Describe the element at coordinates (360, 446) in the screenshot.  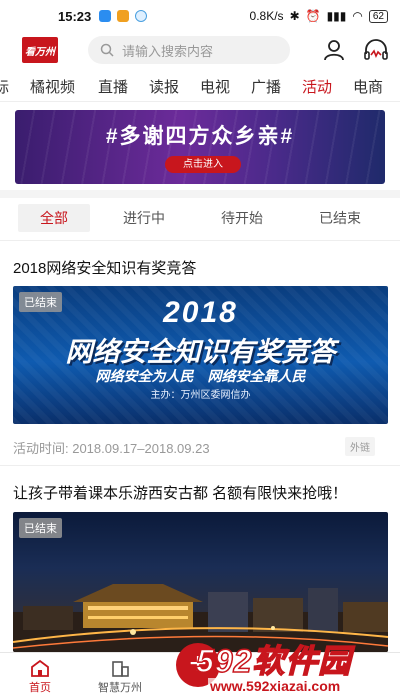
I see `external-link-tag: 外链` at that location.